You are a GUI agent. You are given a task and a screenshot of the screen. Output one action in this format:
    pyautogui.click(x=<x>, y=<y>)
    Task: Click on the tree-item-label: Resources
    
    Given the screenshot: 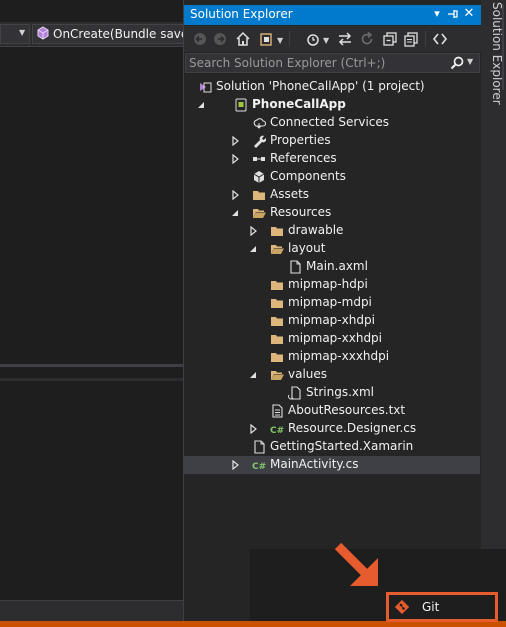 What is the action you would take?
    pyautogui.click(x=301, y=212)
    